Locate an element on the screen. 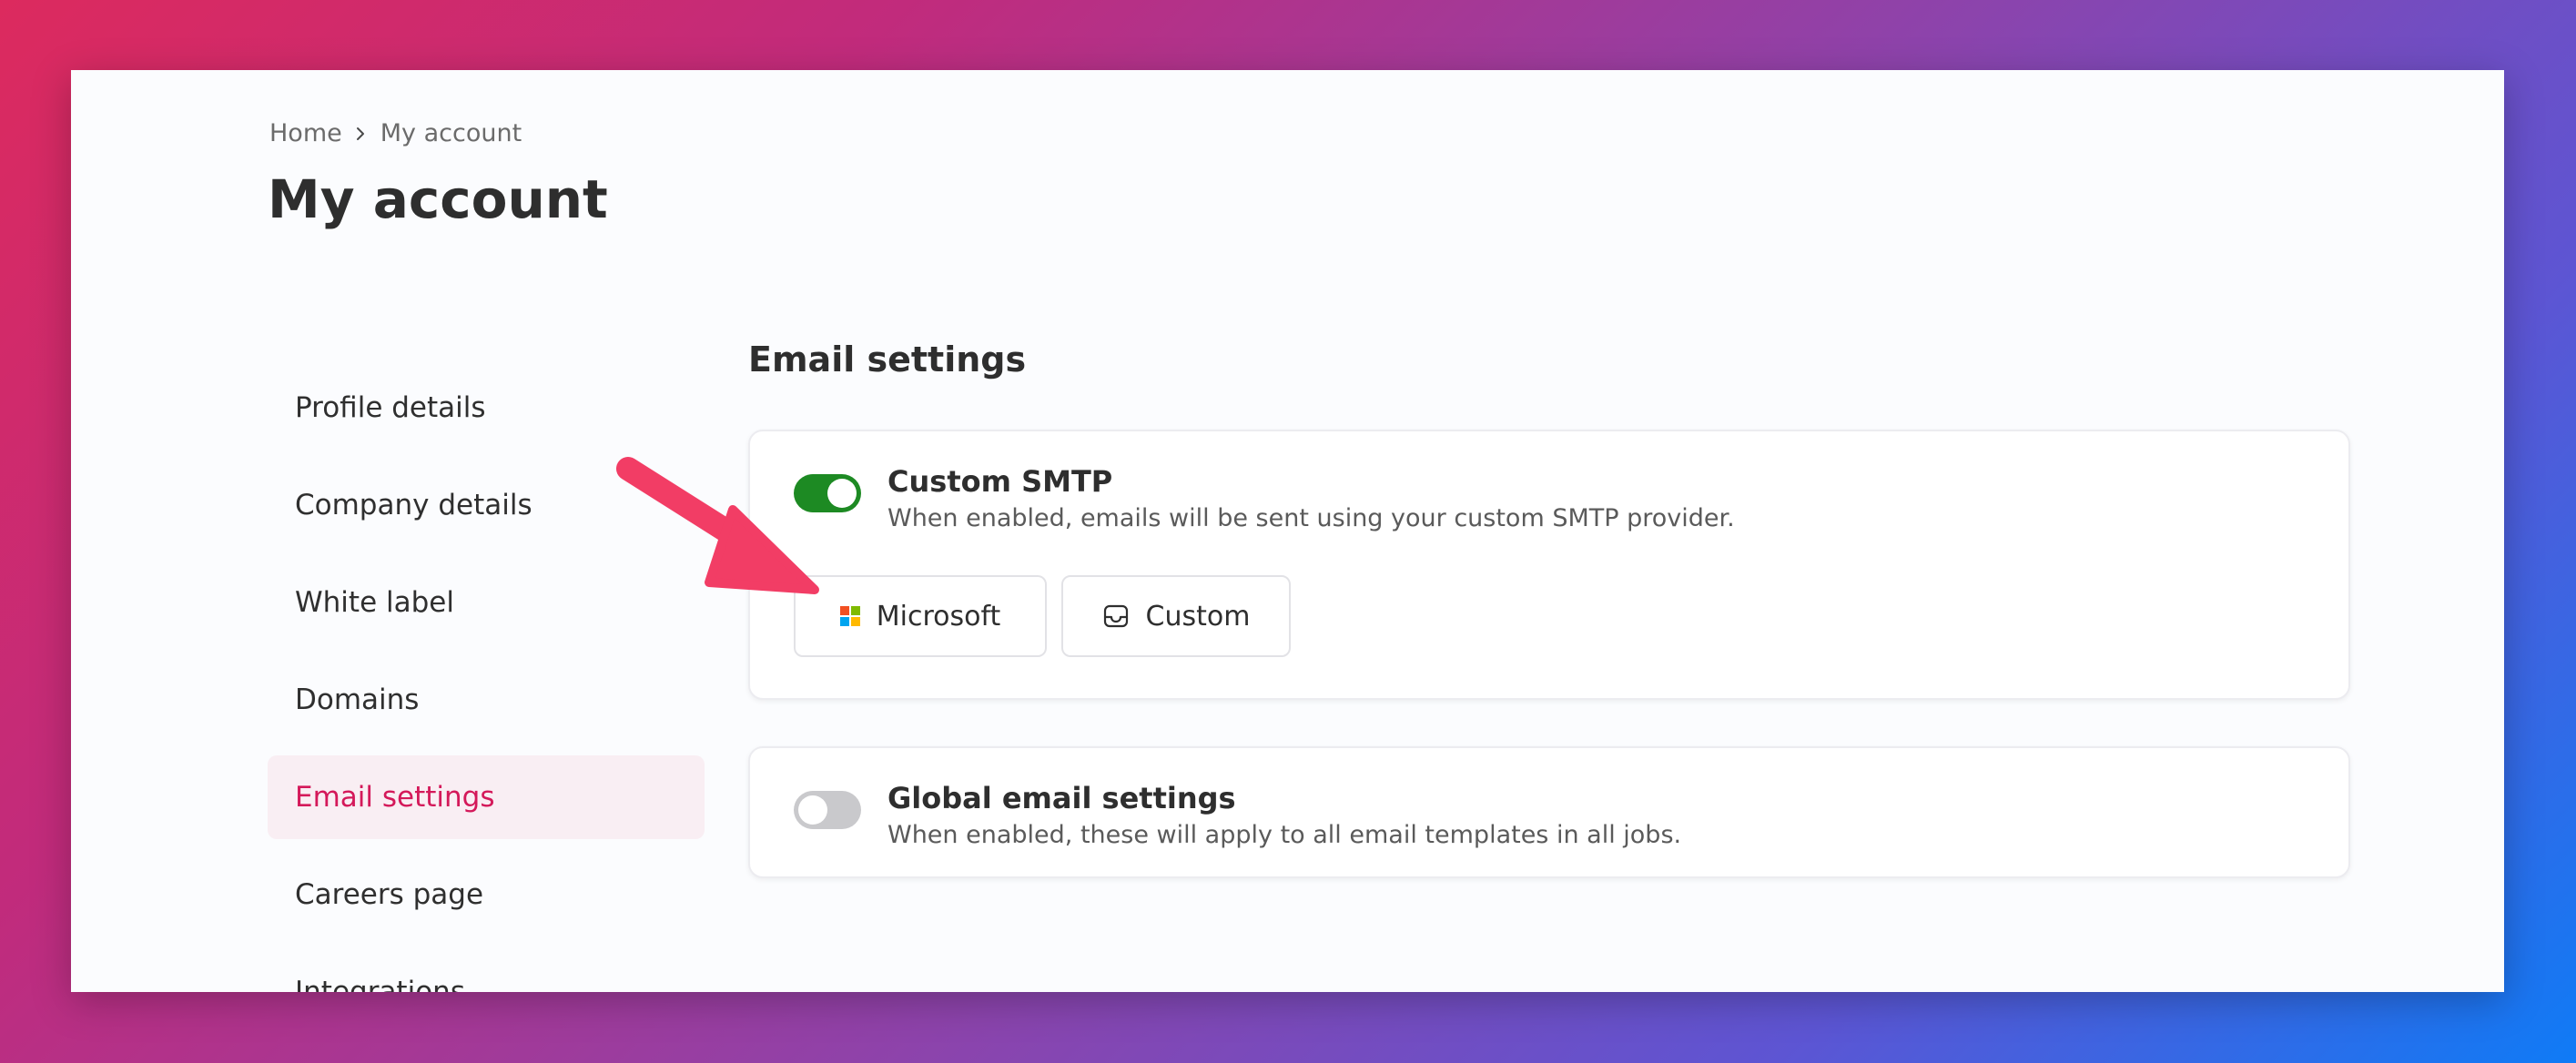 The height and width of the screenshot is (1063, 2576). inbox-icon is located at coordinates (1116, 616).